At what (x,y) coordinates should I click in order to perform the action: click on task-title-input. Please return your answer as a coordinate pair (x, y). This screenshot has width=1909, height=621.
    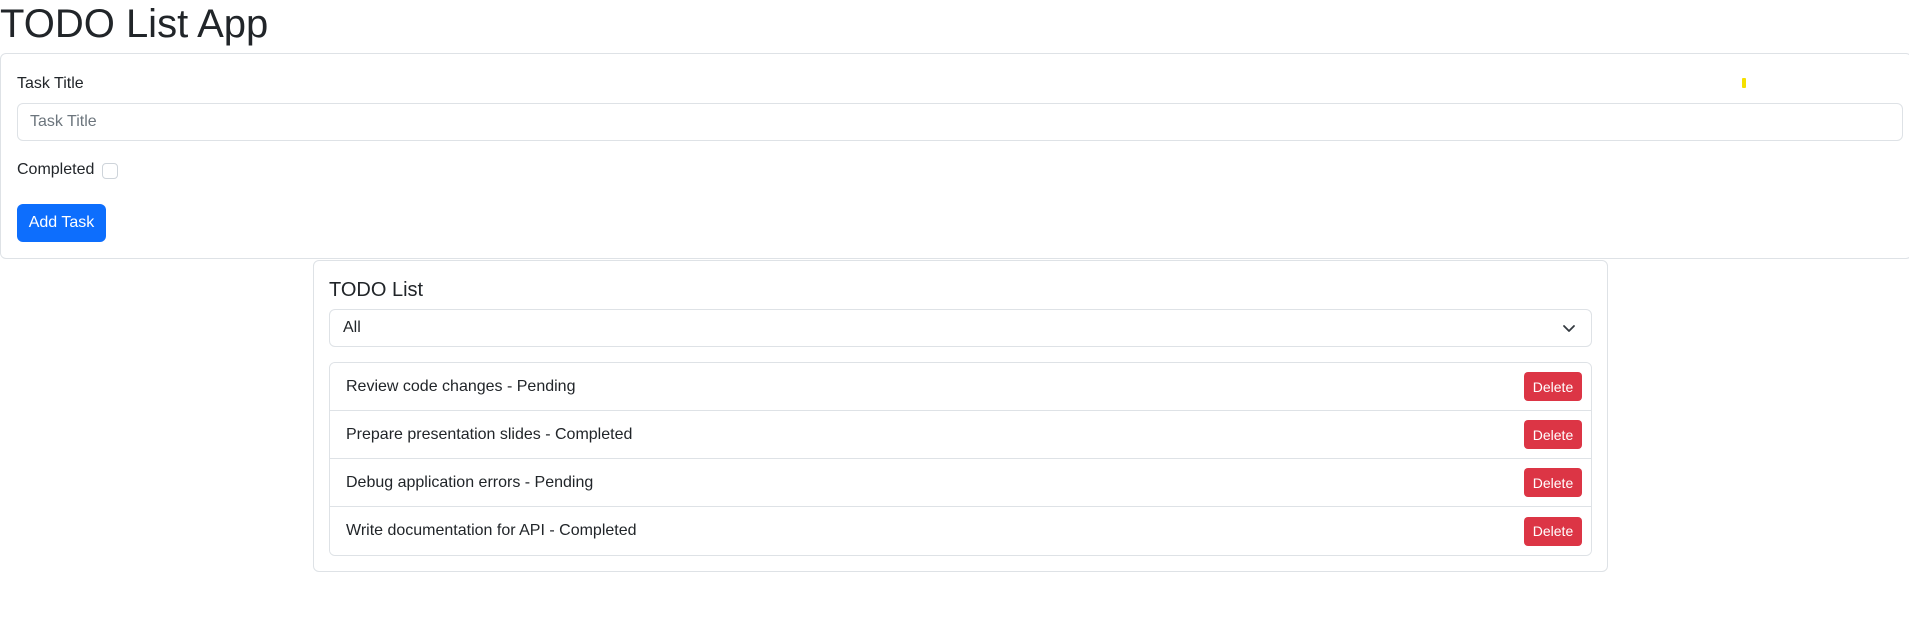
    Looking at the image, I should click on (960, 122).